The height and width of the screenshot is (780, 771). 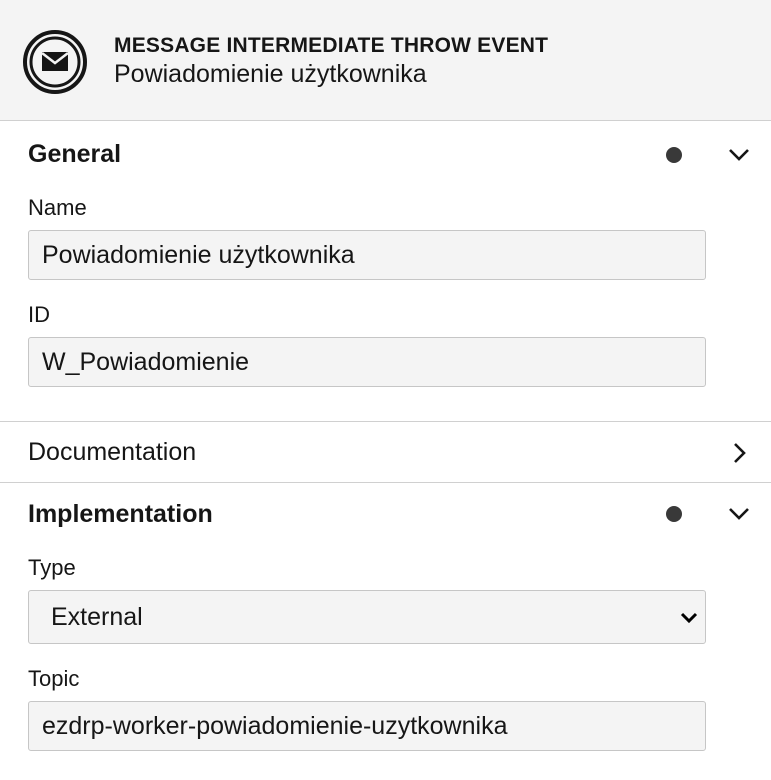 I want to click on element-name-label: Powiadomienie użytkownika, so click(x=270, y=74).